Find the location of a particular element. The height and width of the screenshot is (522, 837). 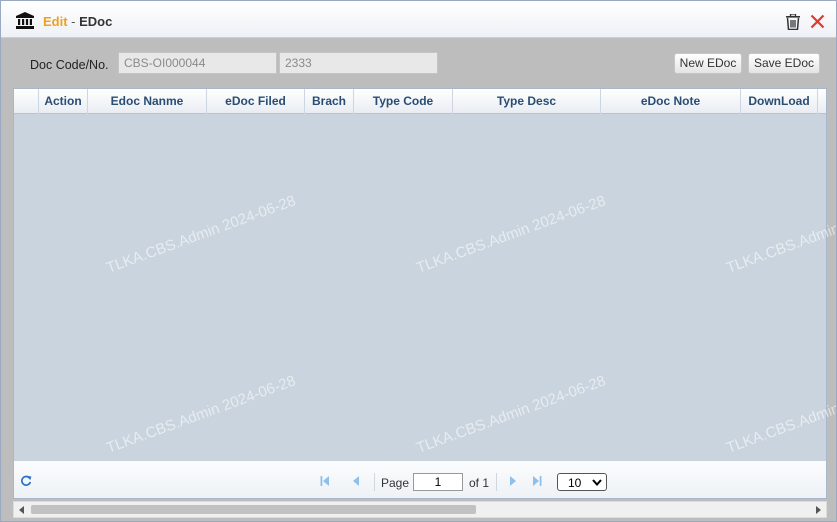

column-header-edoc-filed: eDoc Filed is located at coordinates (256, 101).